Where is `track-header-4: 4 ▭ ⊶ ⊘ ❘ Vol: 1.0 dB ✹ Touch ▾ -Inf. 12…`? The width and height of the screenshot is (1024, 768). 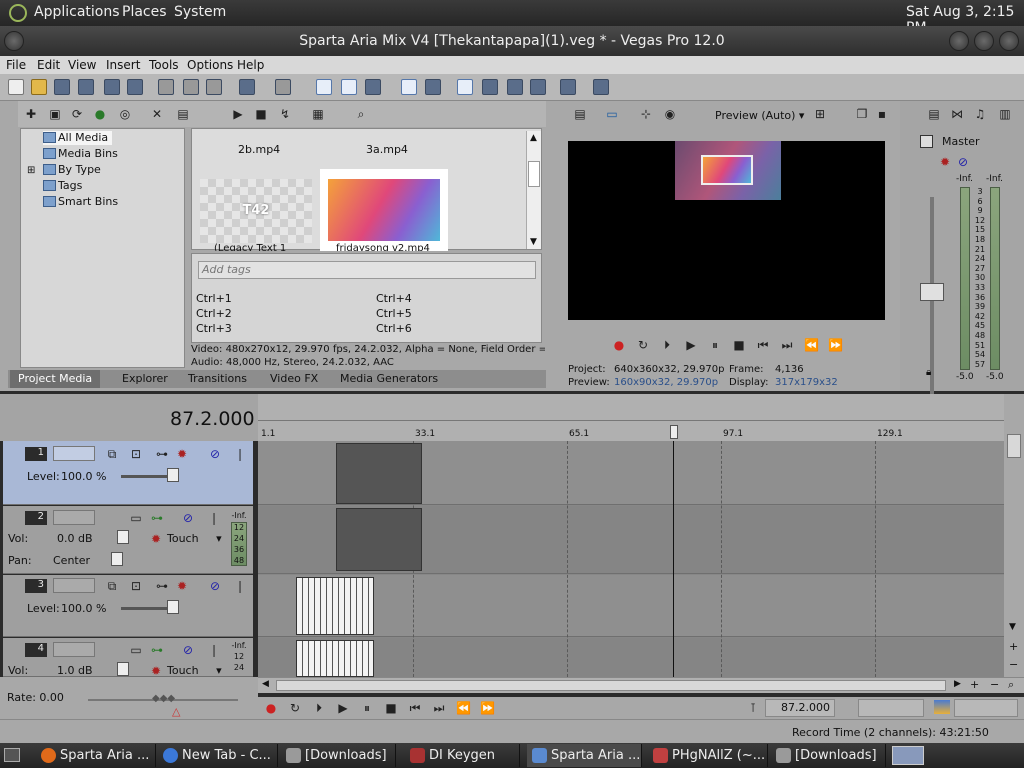
track-header-4: 4 ▭ ⊶ ⊘ ❘ Vol: 1.0 dB ✹ Touch ▾ -Inf. 12… is located at coordinates (128, 657).